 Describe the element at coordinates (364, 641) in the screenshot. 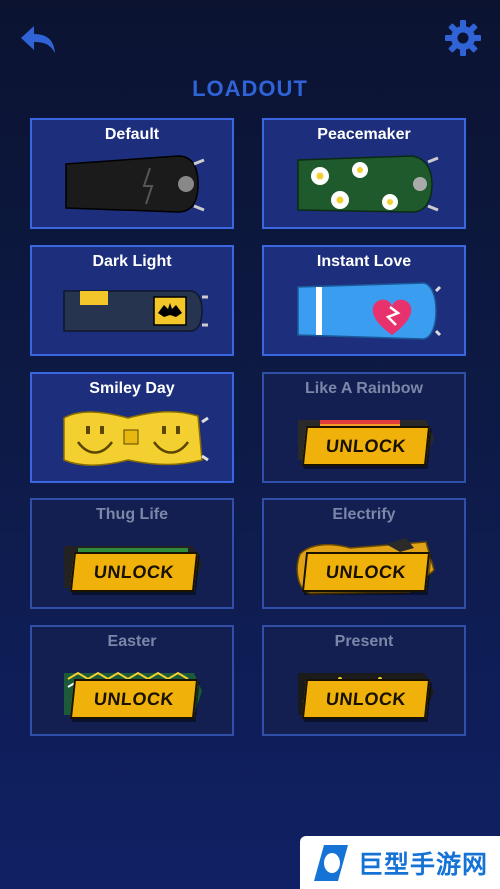

I see `item-name: Present` at that location.